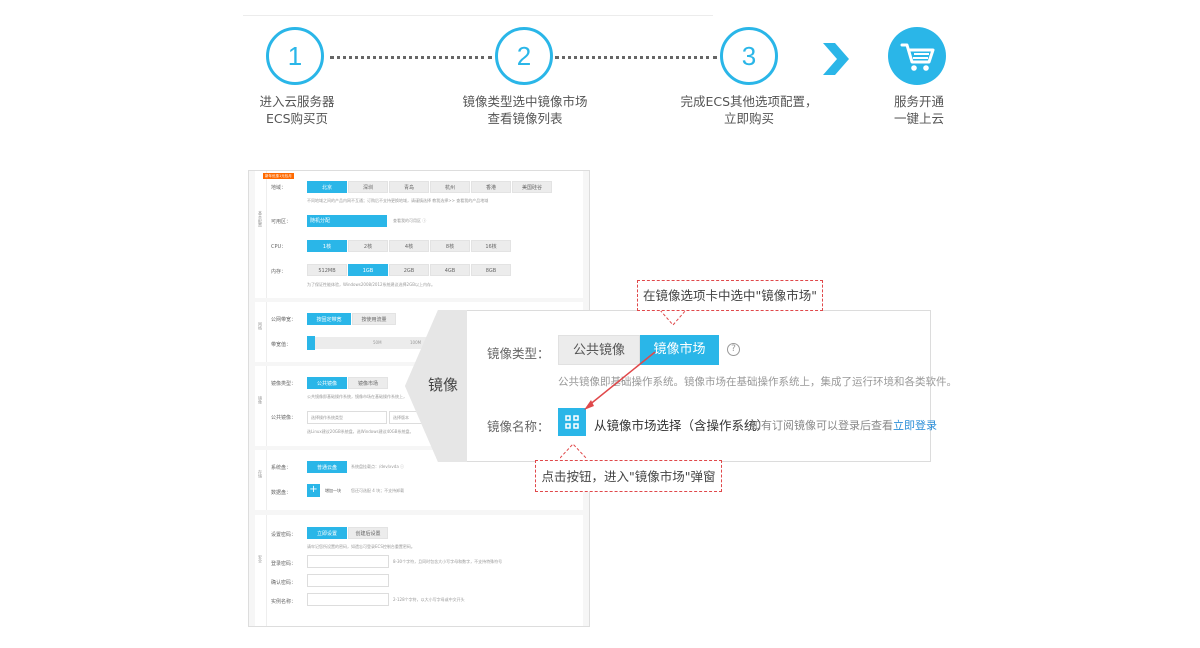 The width and height of the screenshot is (1200, 648). Describe the element at coordinates (409, 187) in the screenshot. I see `region-option: 青岛` at that location.